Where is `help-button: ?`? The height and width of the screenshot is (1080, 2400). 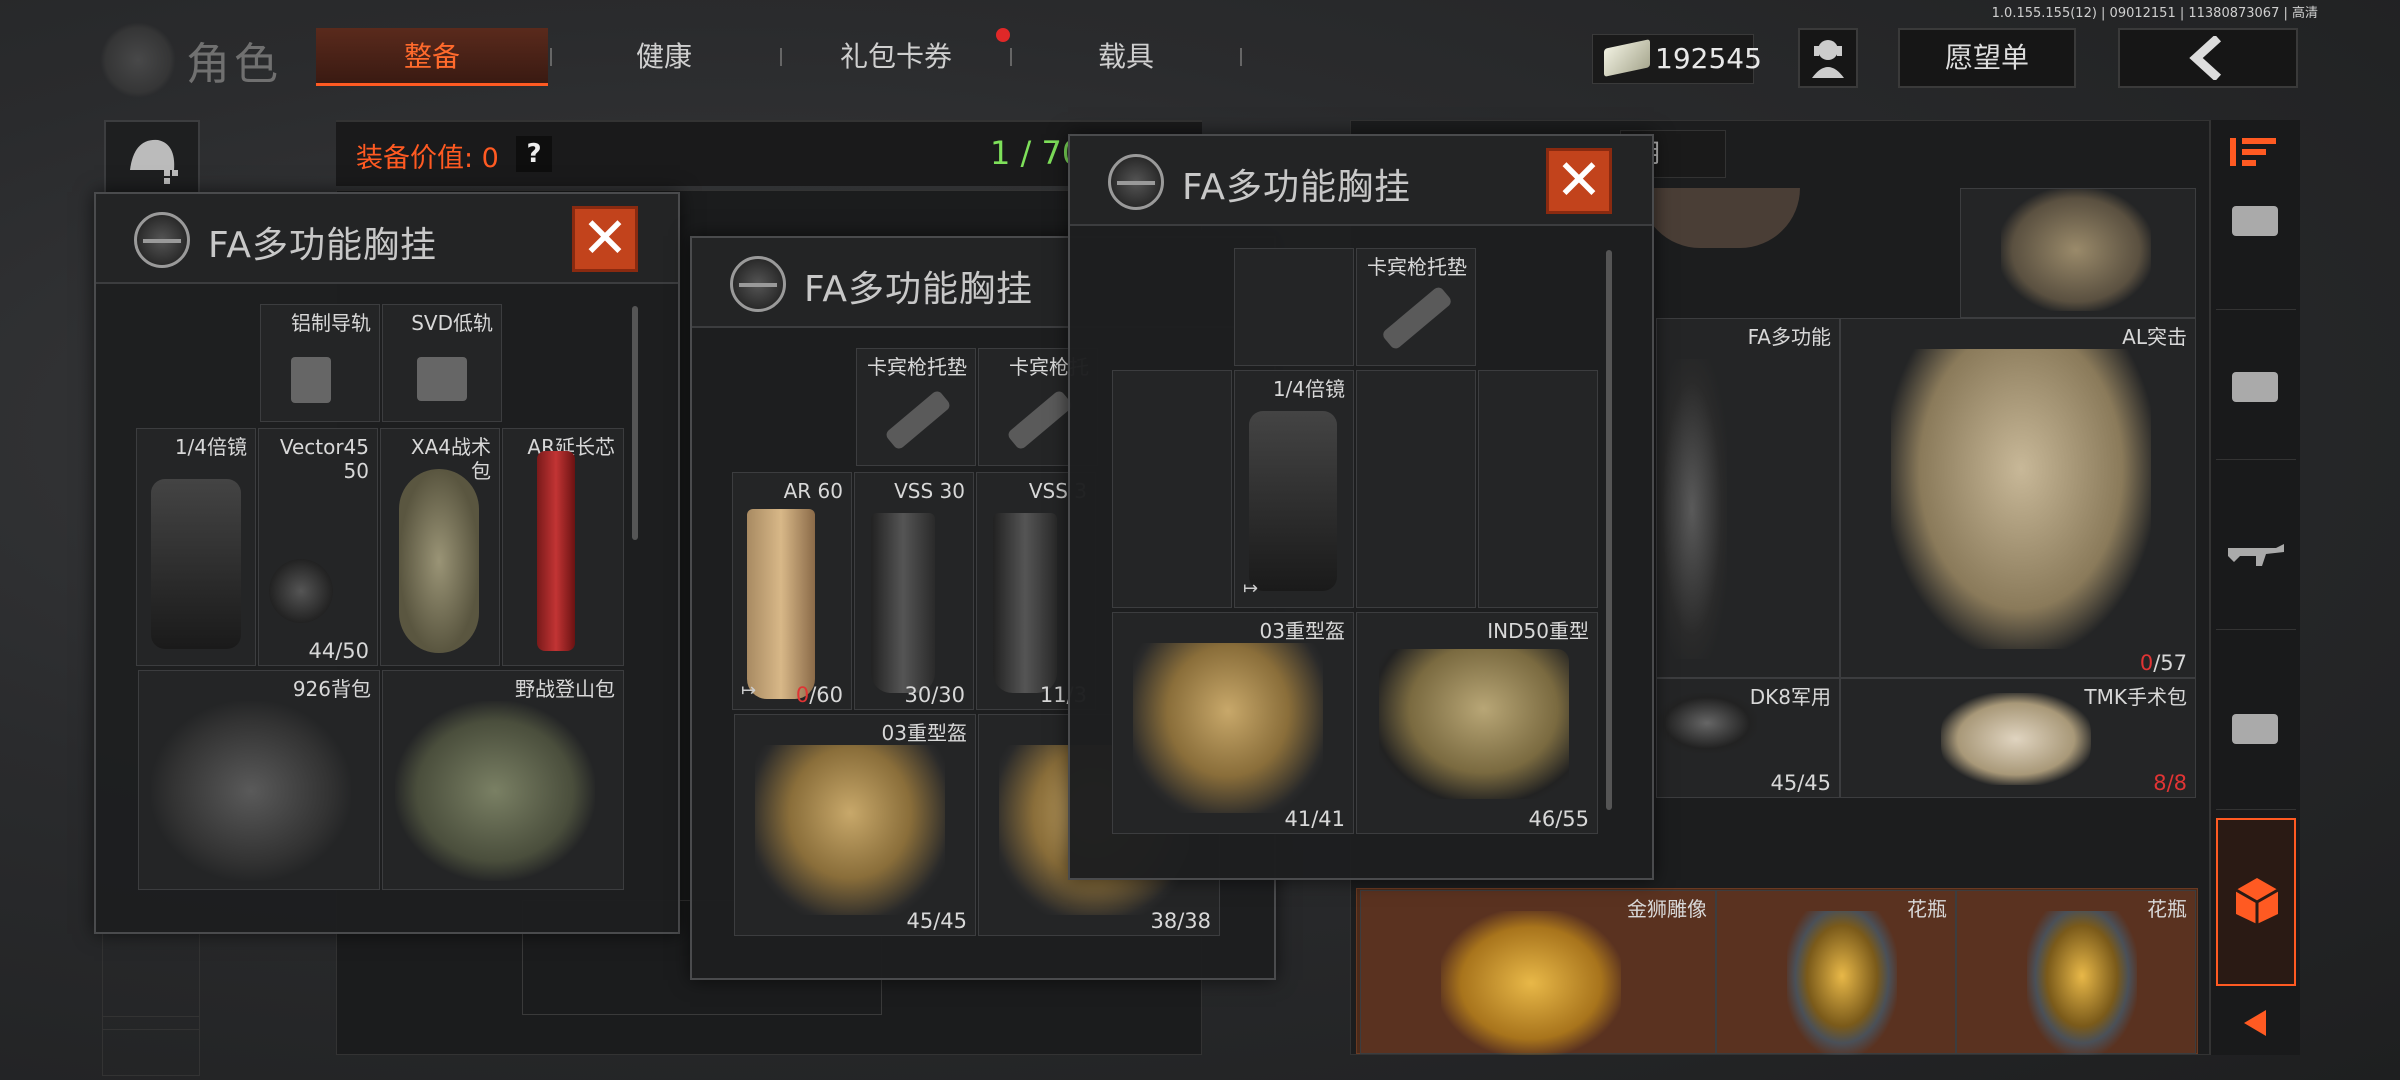
help-button: ? is located at coordinates (534, 154).